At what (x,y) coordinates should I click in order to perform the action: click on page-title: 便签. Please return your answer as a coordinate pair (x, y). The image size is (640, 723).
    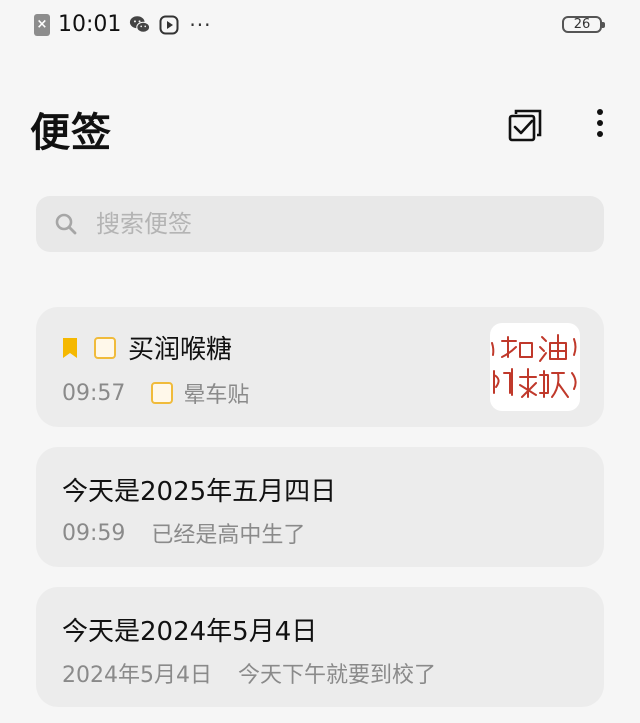
    Looking at the image, I should click on (71, 133).